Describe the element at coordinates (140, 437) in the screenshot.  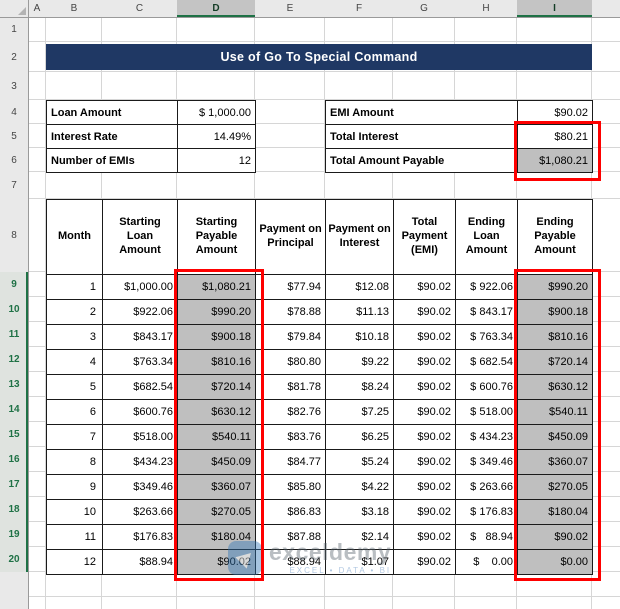
I see `cell: $518.00` at that location.